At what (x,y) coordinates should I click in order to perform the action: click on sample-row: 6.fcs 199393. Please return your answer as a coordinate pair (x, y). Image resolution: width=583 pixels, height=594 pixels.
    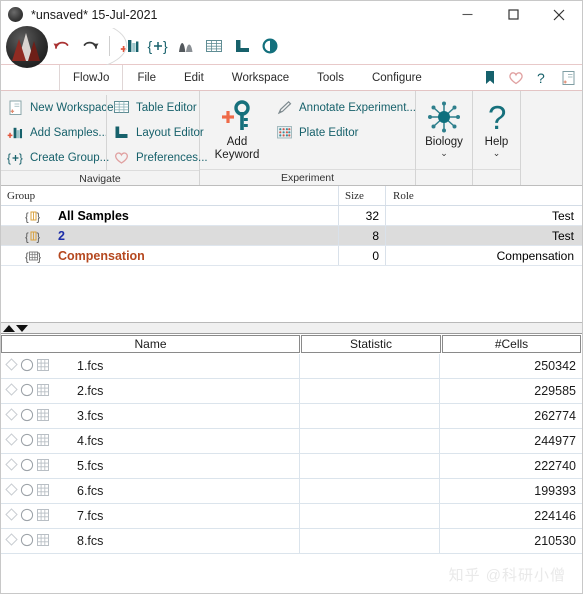
    Looking at the image, I should click on (291, 491).